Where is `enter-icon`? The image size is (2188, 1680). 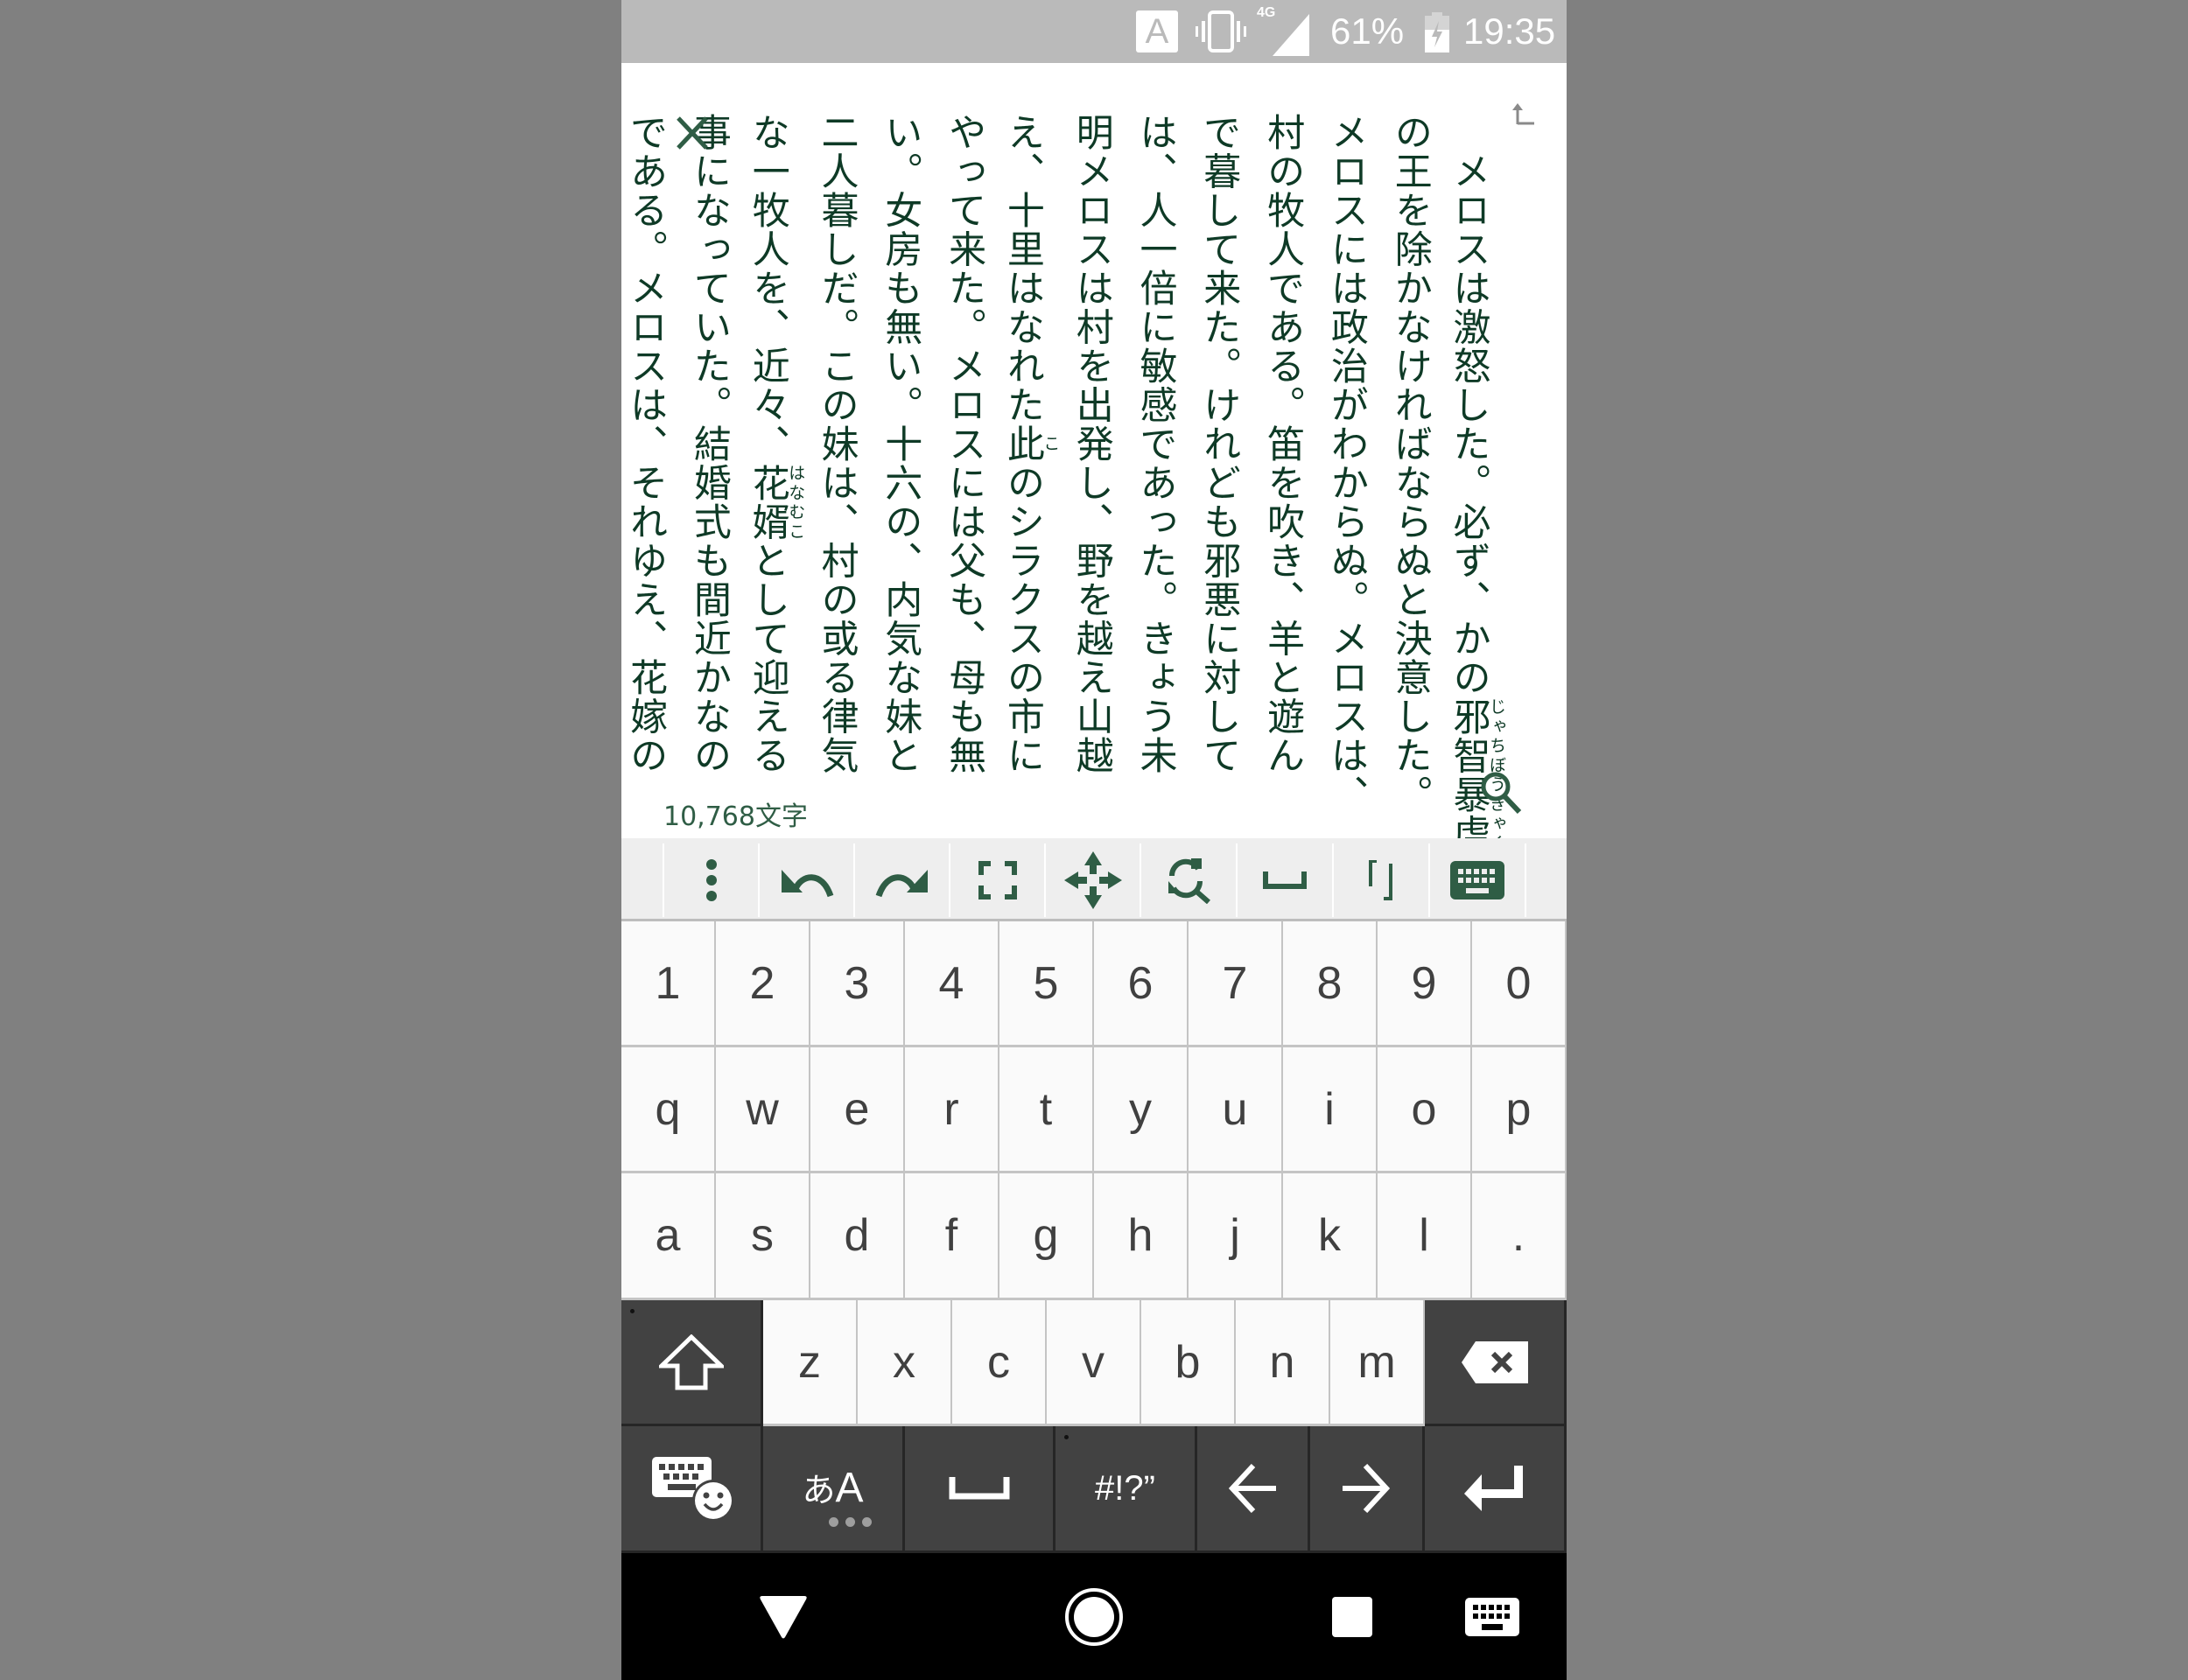
enter-icon is located at coordinates (1493, 1488).